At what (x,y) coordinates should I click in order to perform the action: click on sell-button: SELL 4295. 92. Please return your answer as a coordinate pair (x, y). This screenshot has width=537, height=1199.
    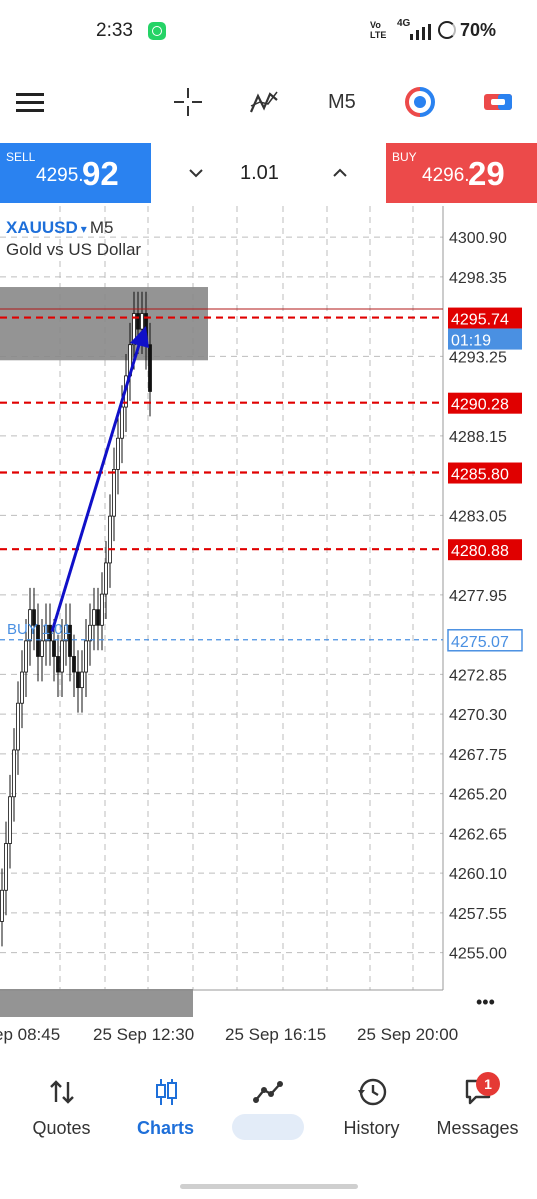
    Looking at the image, I should click on (75, 173).